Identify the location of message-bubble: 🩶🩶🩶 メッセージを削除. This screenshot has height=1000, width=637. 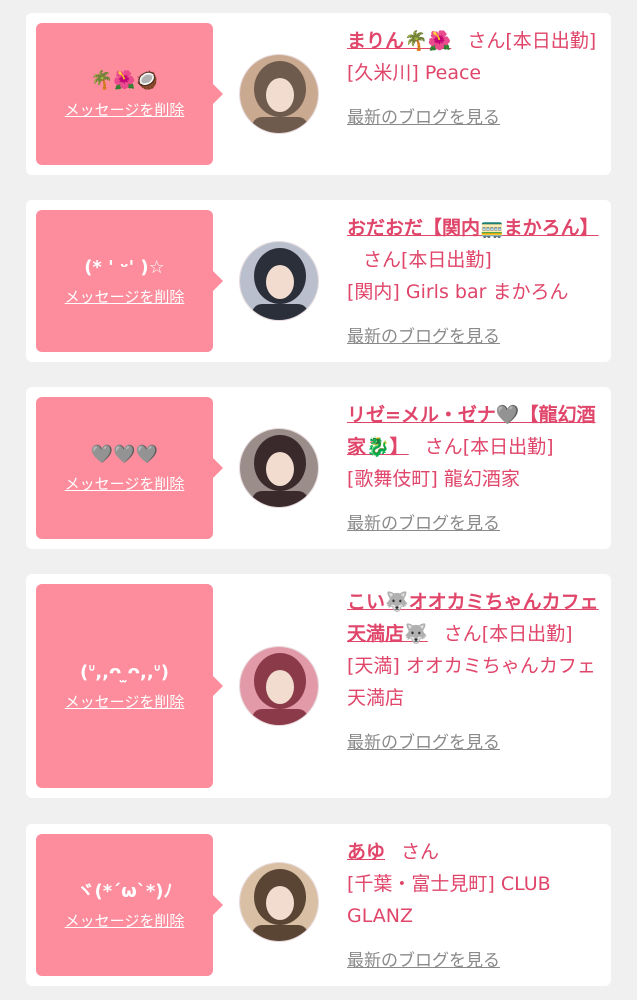
(129, 468).